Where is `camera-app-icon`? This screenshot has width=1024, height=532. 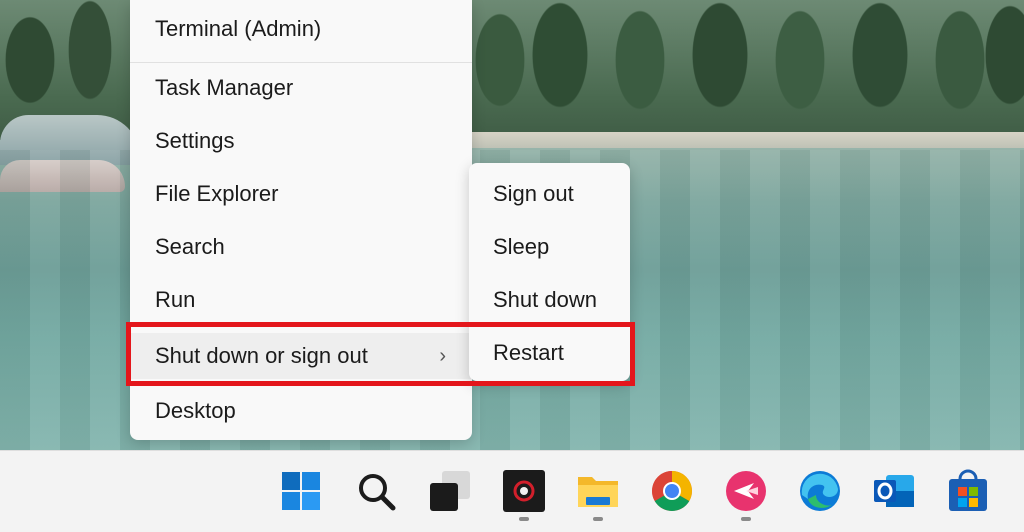 camera-app-icon is located at coordinates (524, 491).